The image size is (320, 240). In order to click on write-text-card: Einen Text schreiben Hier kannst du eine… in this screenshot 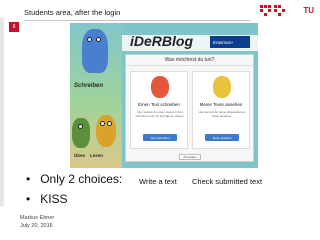, I will do `click(159, 110)`.